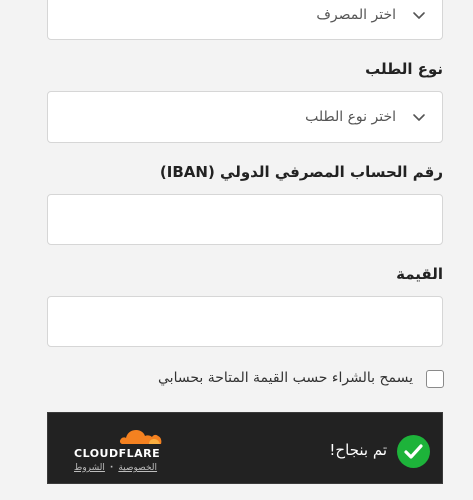 This screenshot has height=500, width=473. Describe the element at coordinates (140, 437) in the screenshot. I see `cloudflare-cloud-icon` at that location.